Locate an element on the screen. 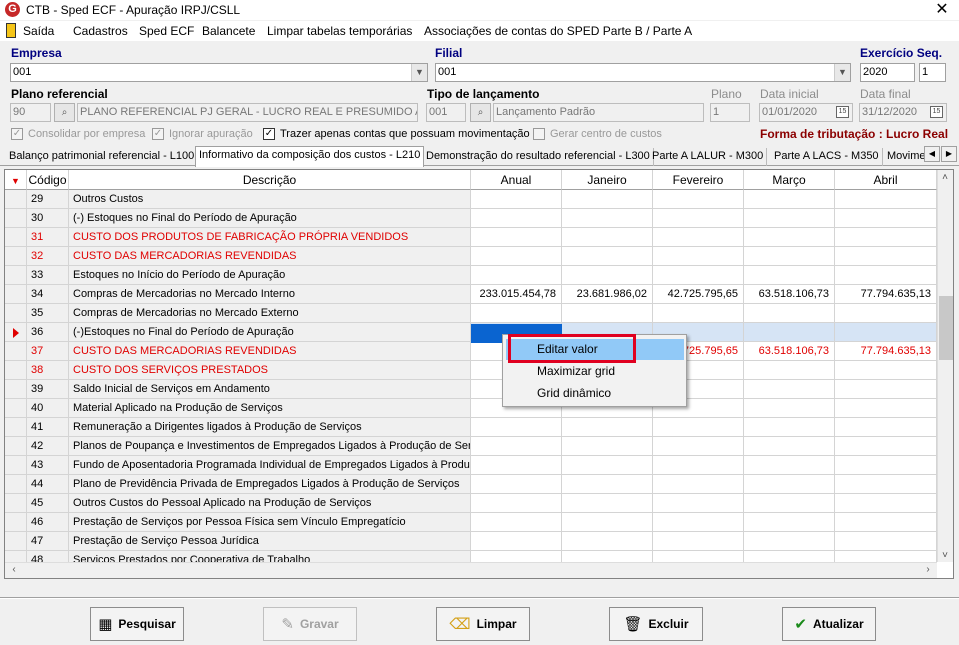 The width and height of the screenshot is (959, 645). cell-value: 77.794.635,13 is located at coordinates (886, 294).